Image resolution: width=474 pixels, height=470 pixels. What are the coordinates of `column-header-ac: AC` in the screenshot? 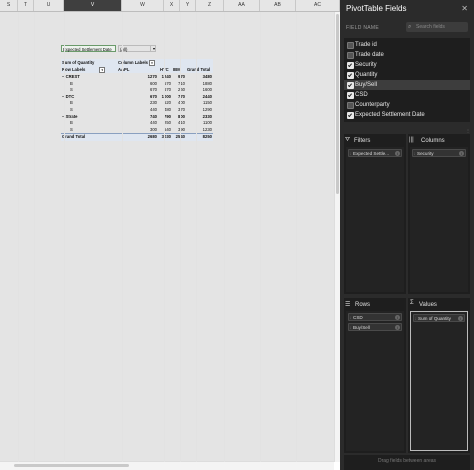 It's located at (318, 5).